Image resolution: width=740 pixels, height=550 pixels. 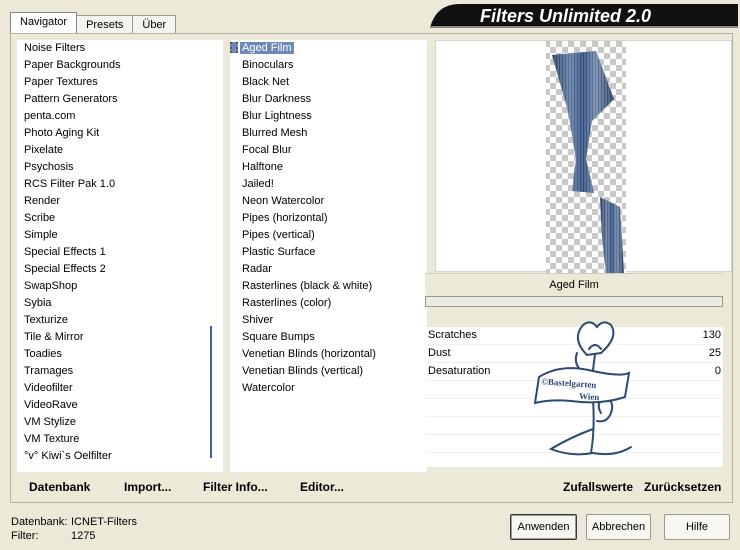 What do you see at coordinates (120, 235) in the screenshot?
I see `category-item: Simple` at bounding box center [120, 235].